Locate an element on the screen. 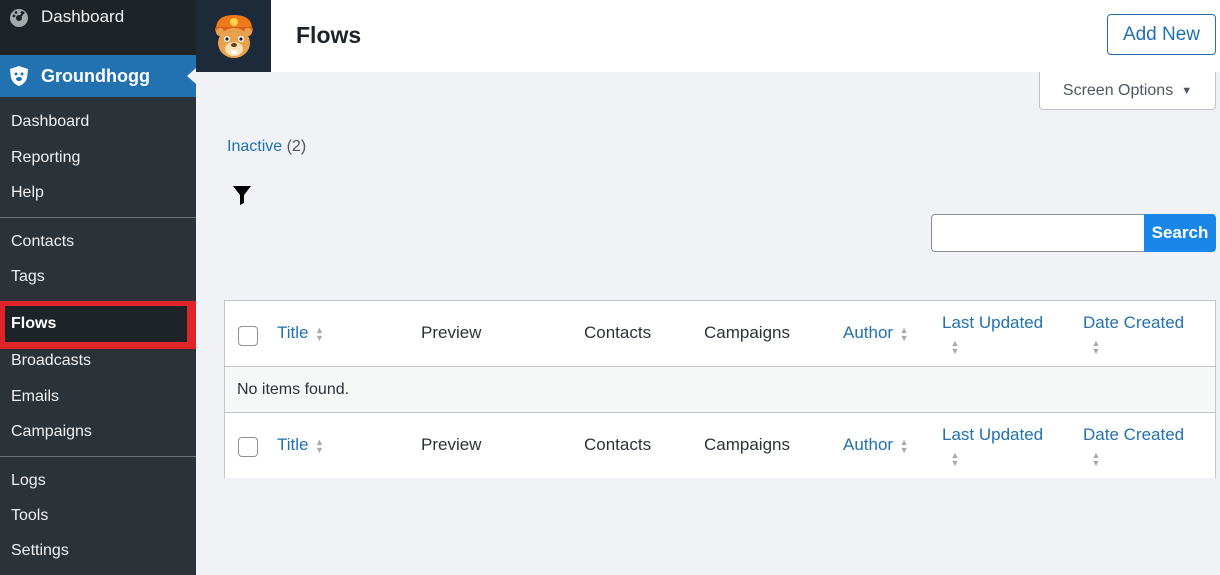  flows-highlight-box: Flows is located at coordinates (98, 325).